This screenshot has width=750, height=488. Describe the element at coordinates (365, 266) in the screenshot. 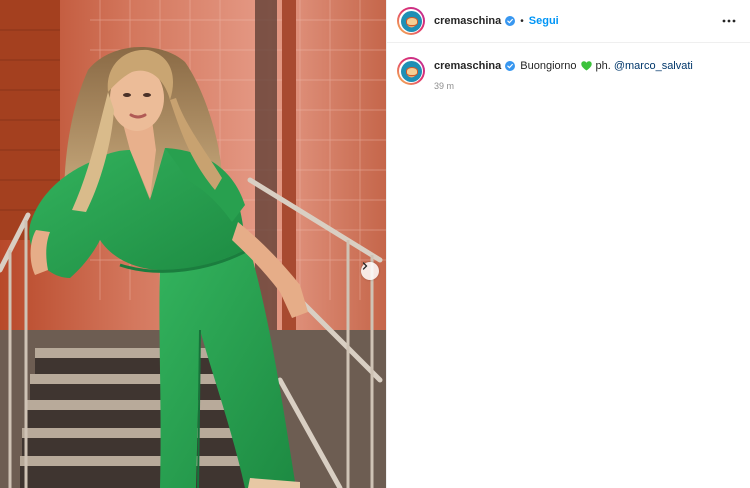

I see `chevron-right-icon` at that location.